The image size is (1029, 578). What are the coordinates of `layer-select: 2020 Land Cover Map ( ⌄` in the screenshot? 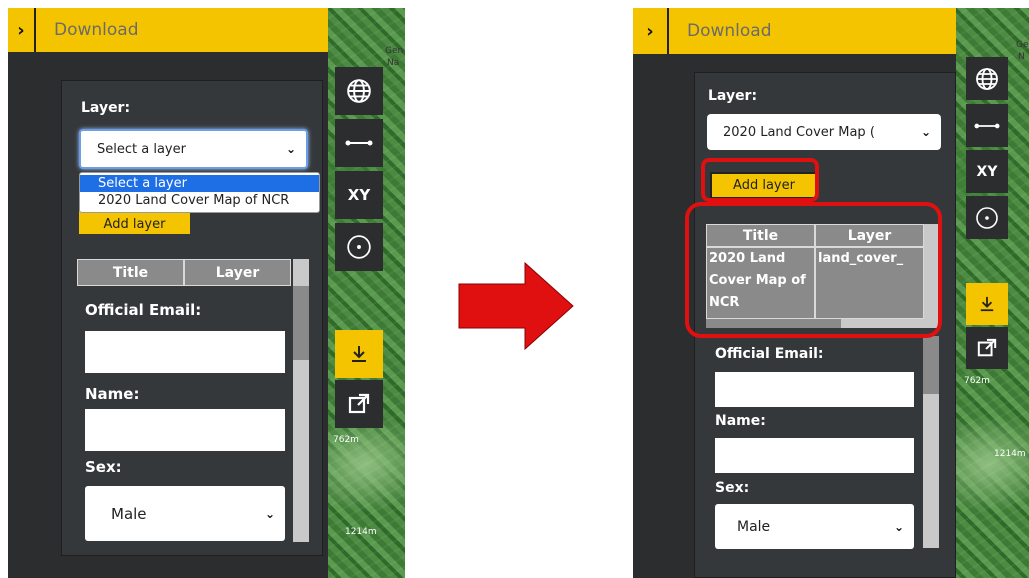 It's located at (824, 132).